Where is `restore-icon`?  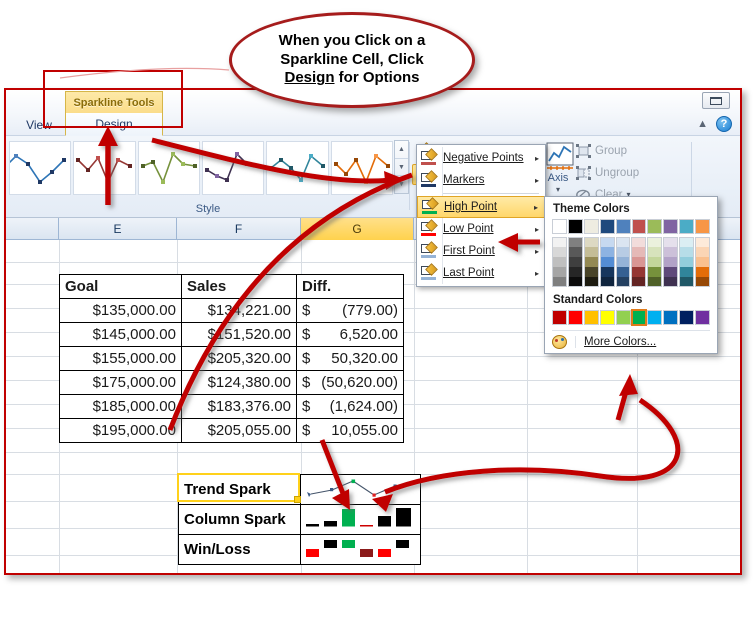 restore-icon is located at coordinates (716, 100).